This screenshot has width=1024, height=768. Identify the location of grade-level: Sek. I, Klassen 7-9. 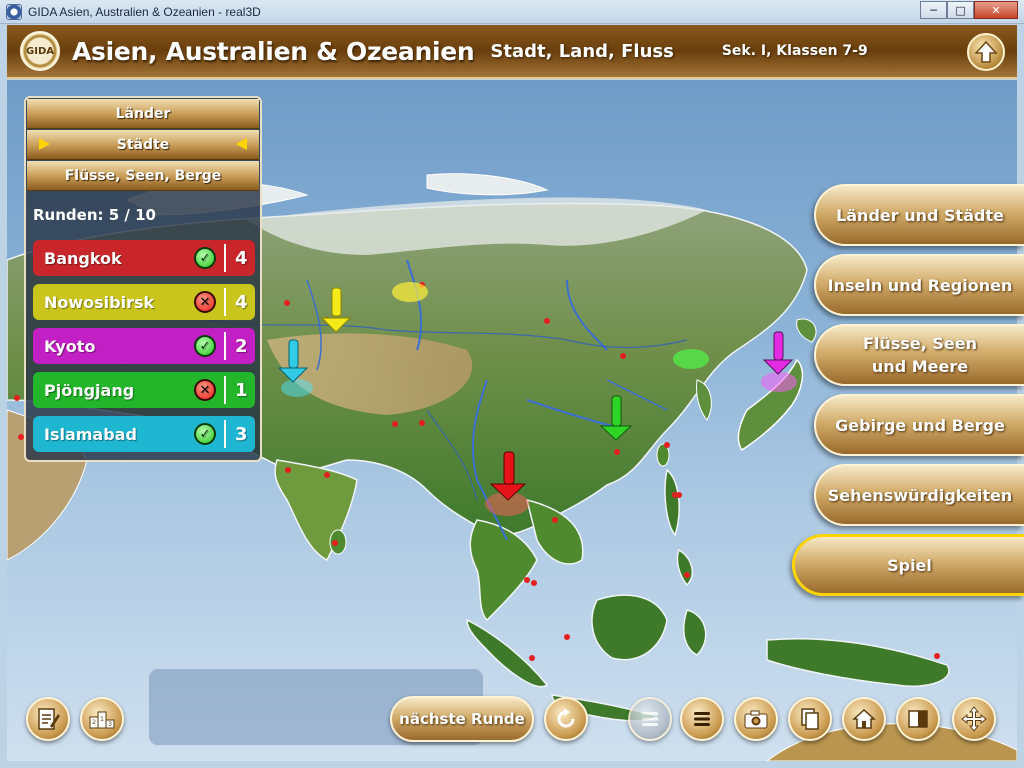
(794, 51).